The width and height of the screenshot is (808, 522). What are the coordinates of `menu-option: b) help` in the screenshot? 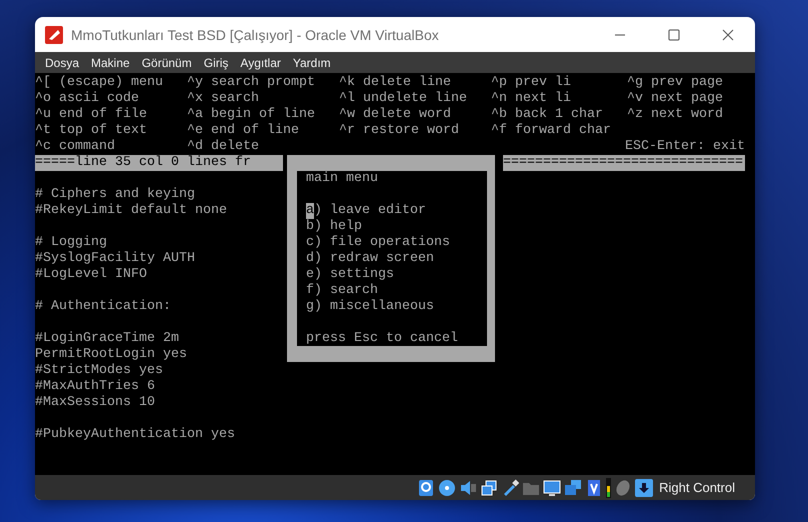 It's located at (334, 226).